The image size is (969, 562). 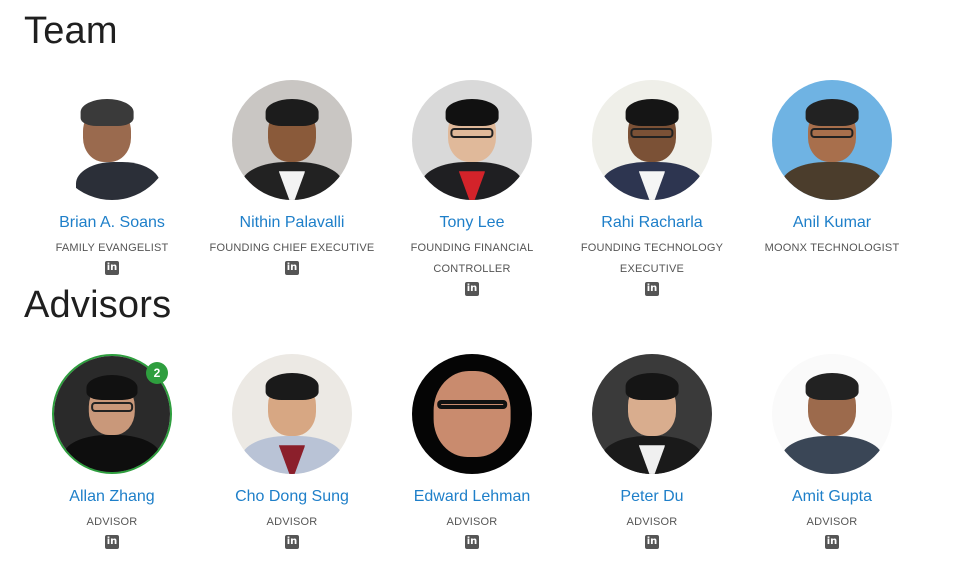 I want to click on member-name-link: Peter Du, so click(x=651, y=497).